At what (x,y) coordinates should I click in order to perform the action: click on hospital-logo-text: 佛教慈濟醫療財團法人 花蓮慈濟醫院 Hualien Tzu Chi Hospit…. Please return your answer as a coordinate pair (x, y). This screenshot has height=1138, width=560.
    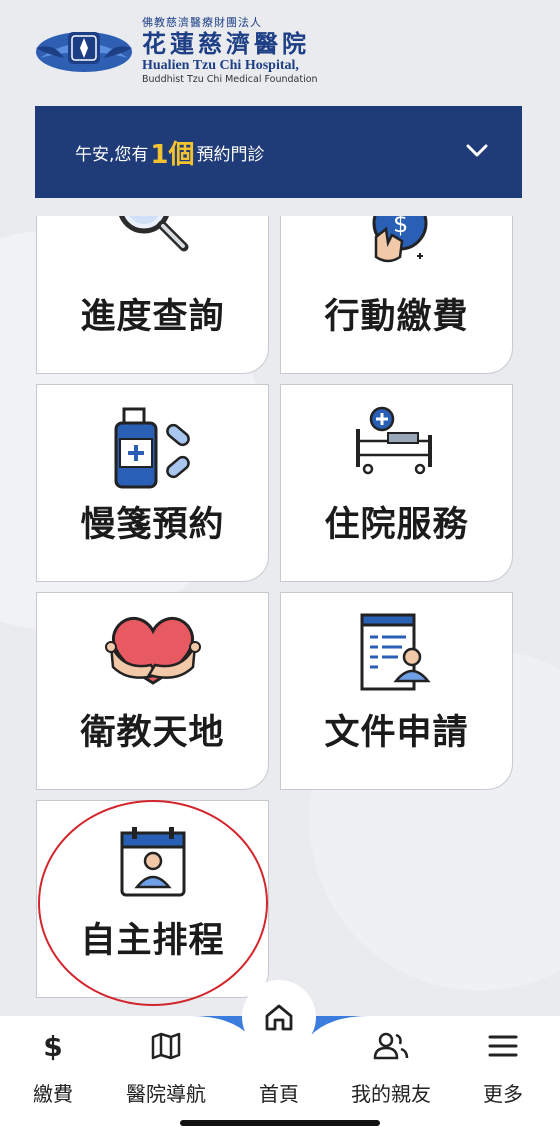
    Looking at the image, I should click on (230, 50).